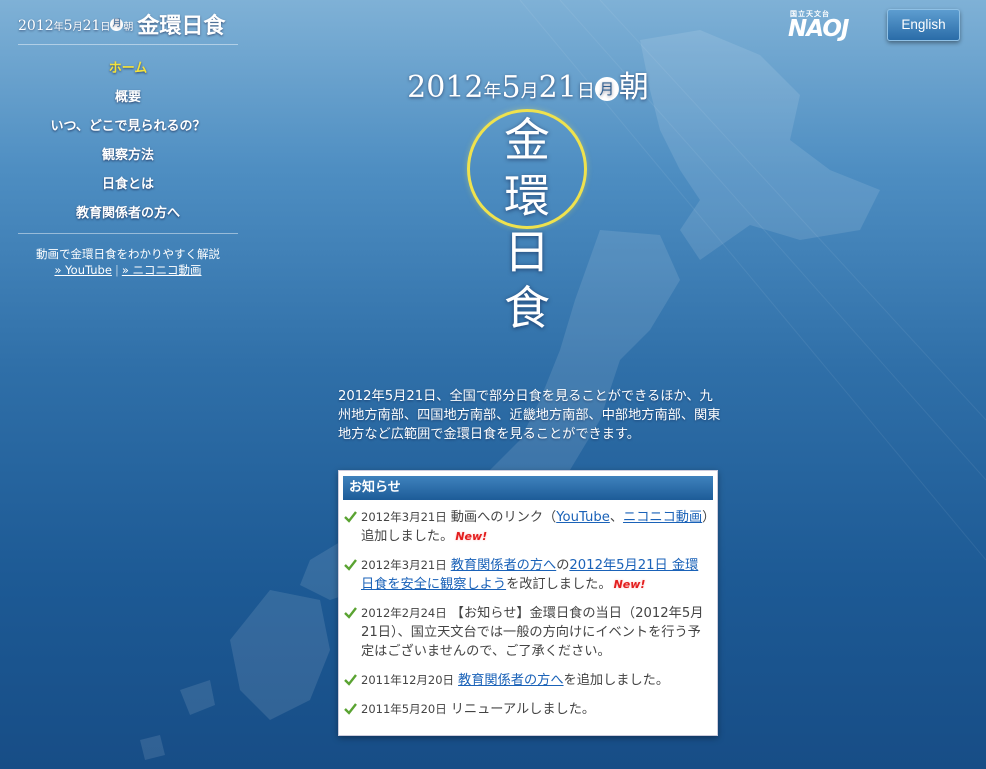 Image resolution: width=986 pixels, height=769 pixels. I want to click on hero-weekday-moon-icon: 月, so click(606, 89).